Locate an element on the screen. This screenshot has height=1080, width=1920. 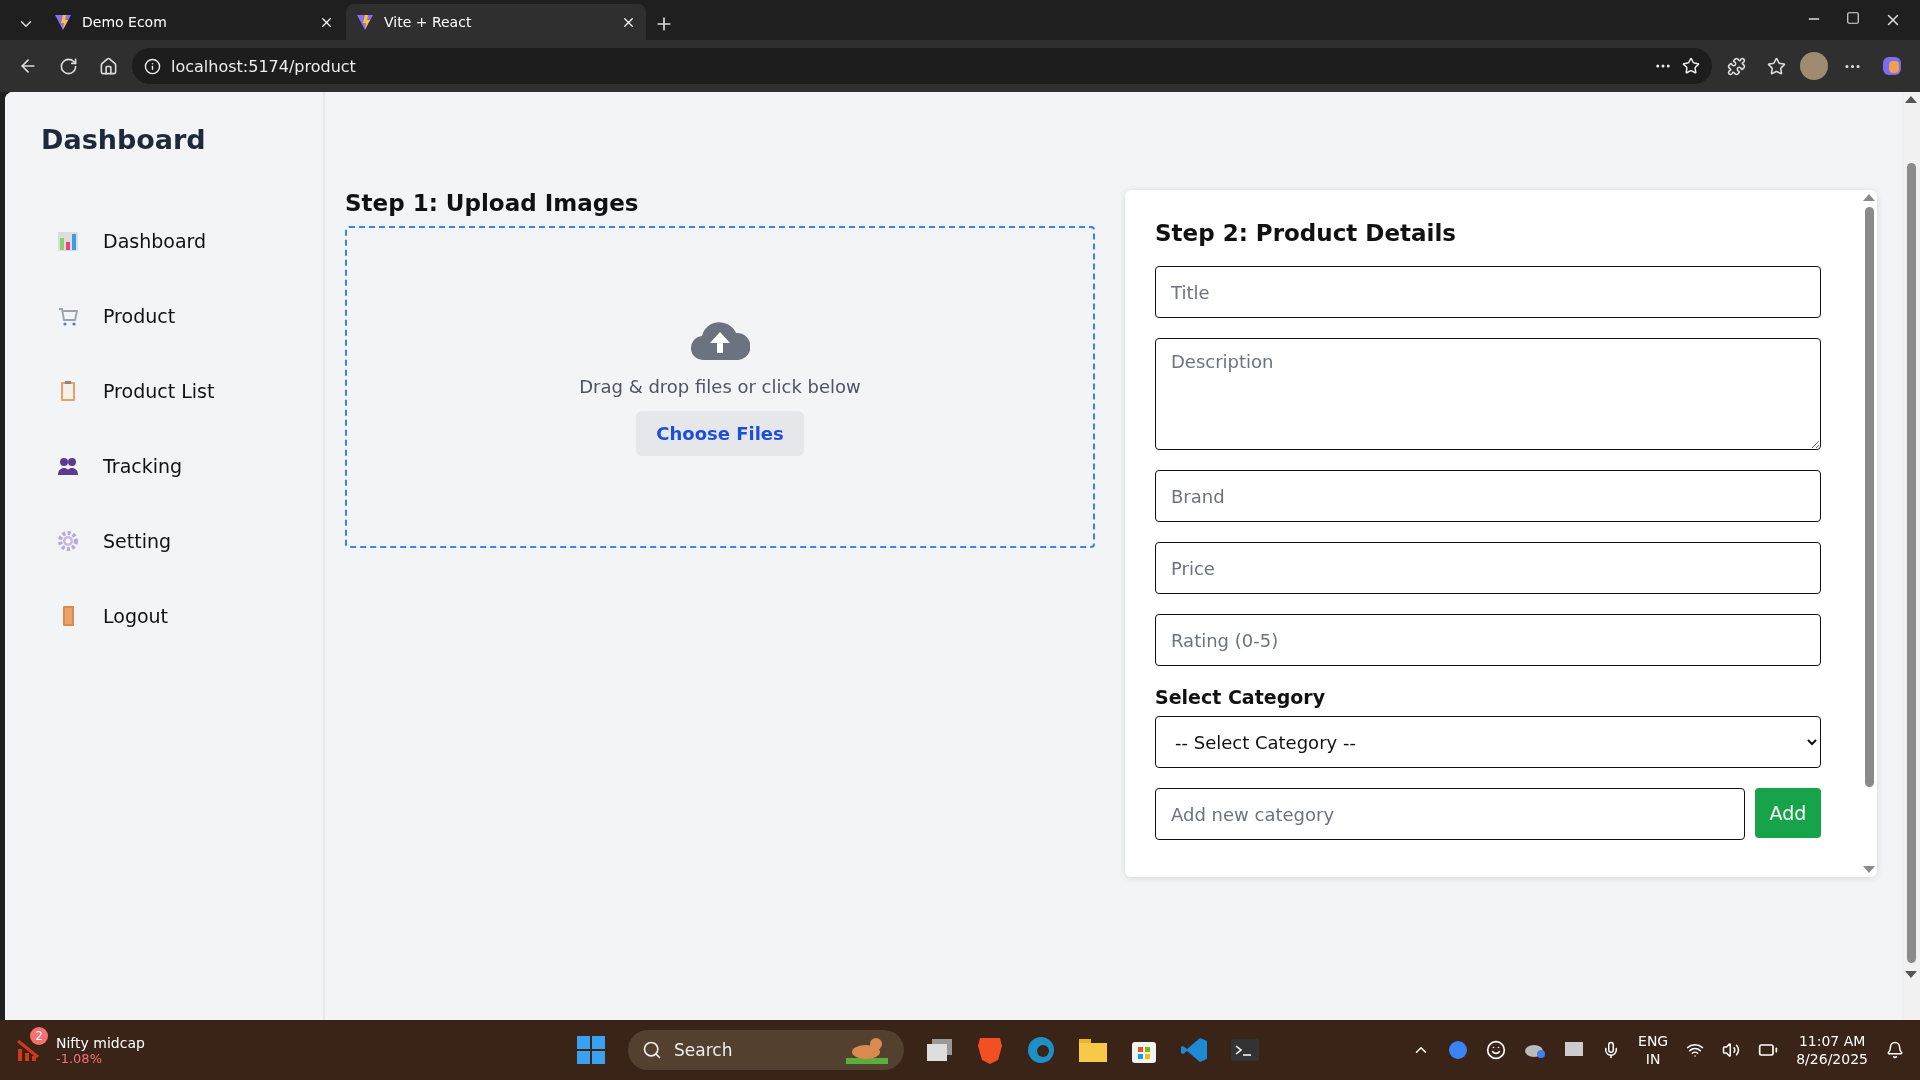
sidebar-title: Dashboard is located at coordinates (124, 139).